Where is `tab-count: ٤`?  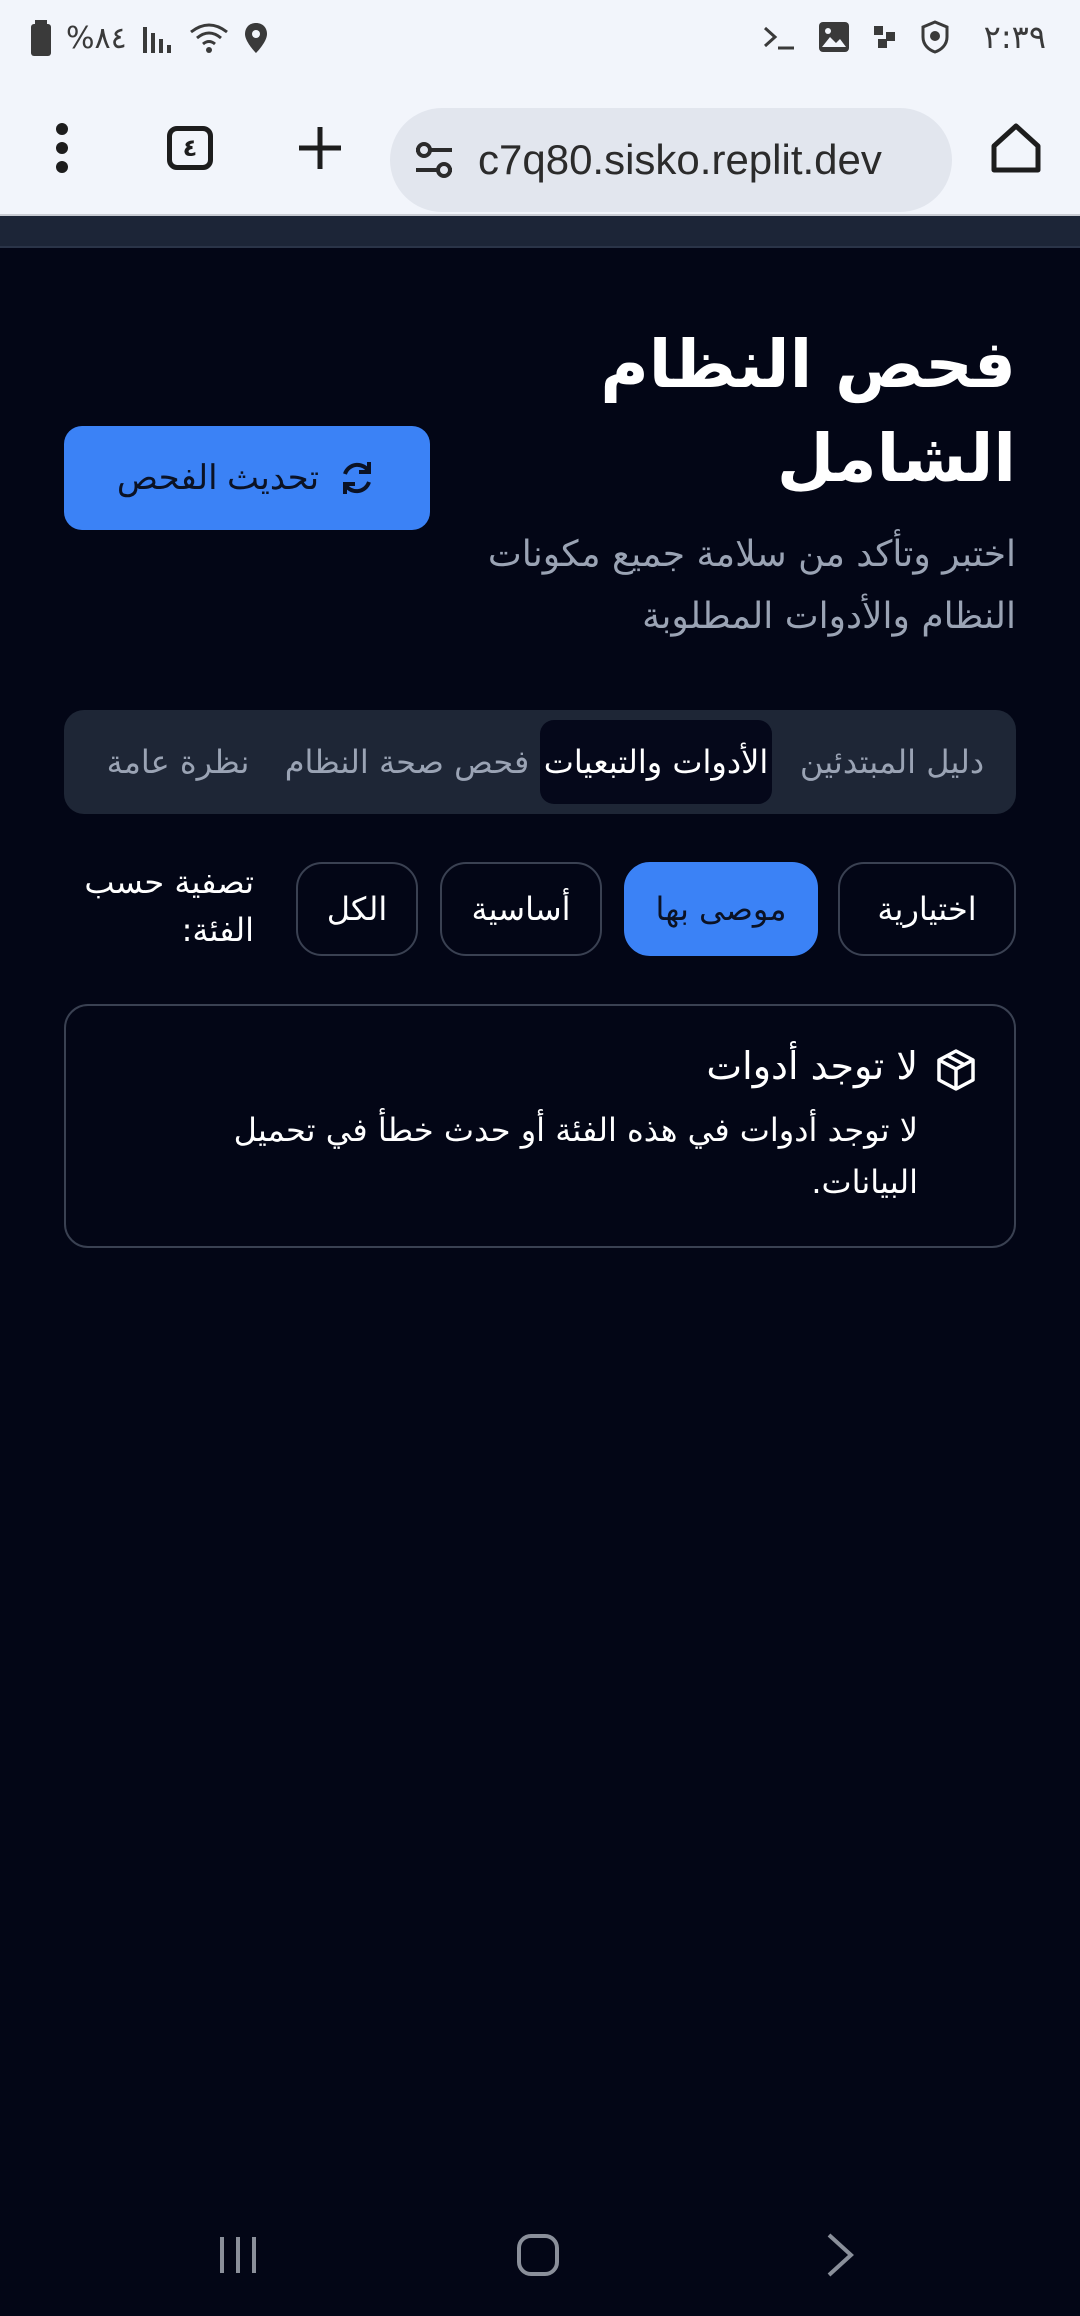 tab-count: ٤ is located at coordinates (190, 148).